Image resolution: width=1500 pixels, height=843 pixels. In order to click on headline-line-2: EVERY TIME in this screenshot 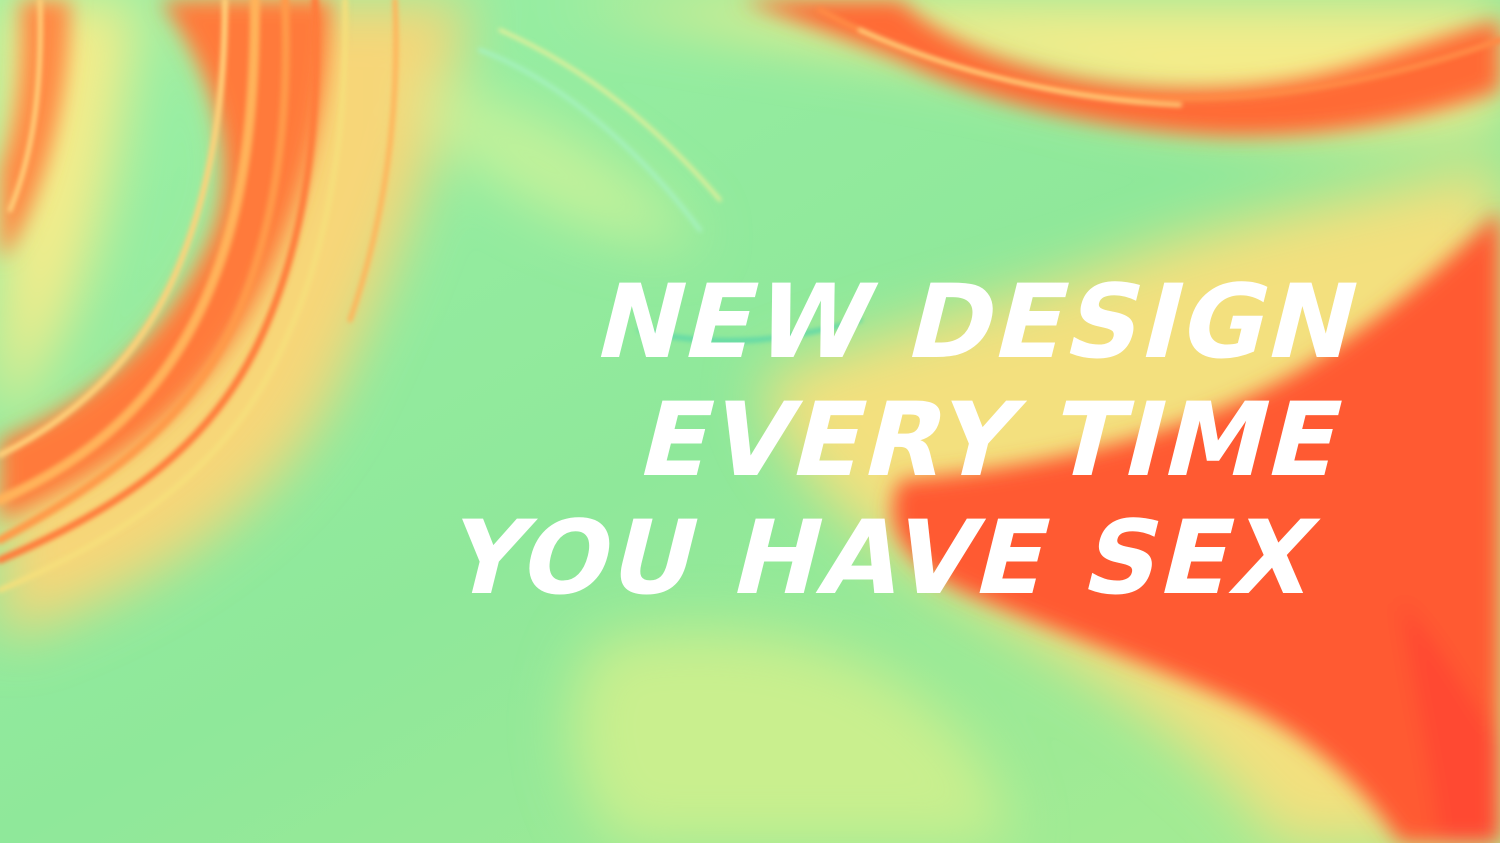, I will do `click(992, 440)`.